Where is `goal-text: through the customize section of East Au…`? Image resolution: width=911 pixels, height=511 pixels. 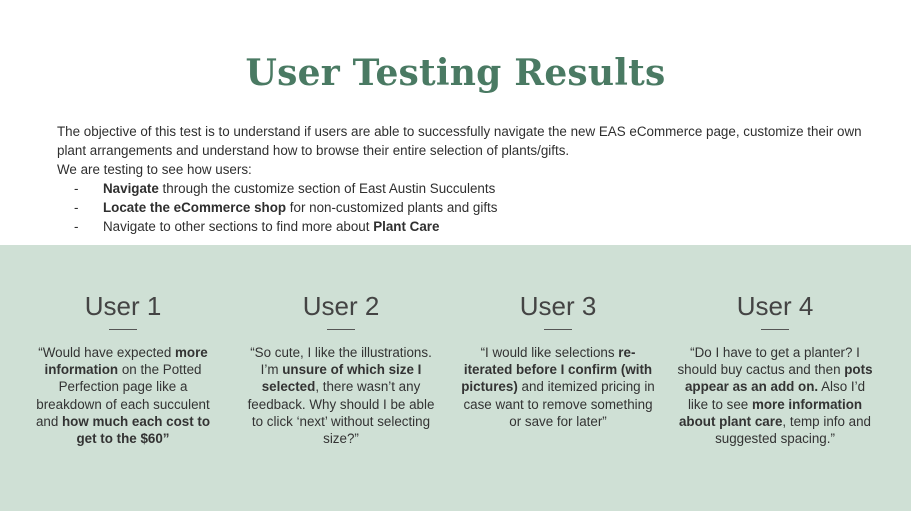
goal-text: through the customize section of East Au… is located at coordinates (327, 188).